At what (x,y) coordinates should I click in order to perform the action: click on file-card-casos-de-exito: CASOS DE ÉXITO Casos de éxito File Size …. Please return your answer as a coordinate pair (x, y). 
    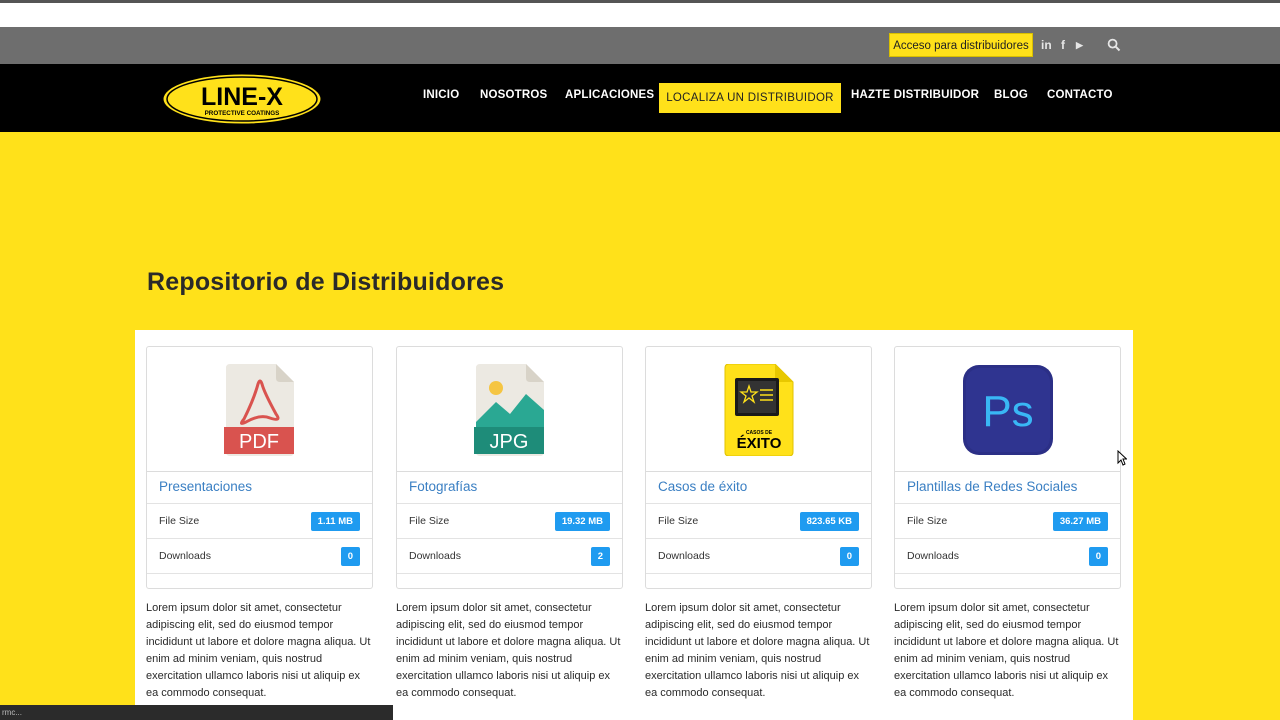
    Looking at the image, I should click on (758, 467).